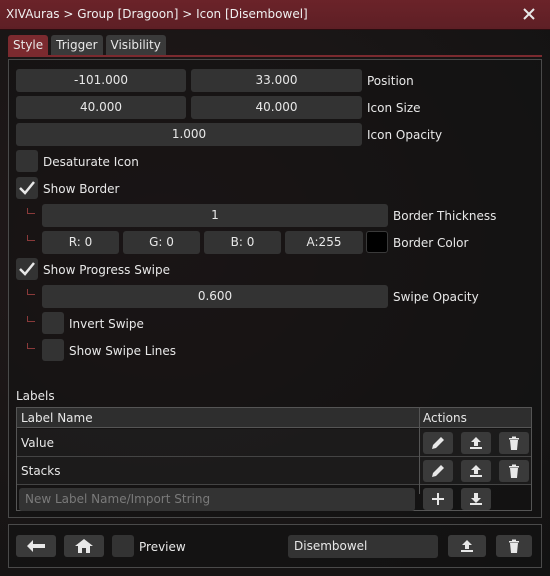  Describe the element at coordinates (91, 162) in the screenshot. I see `desaturate-label: Desaturate Icon` at that location.